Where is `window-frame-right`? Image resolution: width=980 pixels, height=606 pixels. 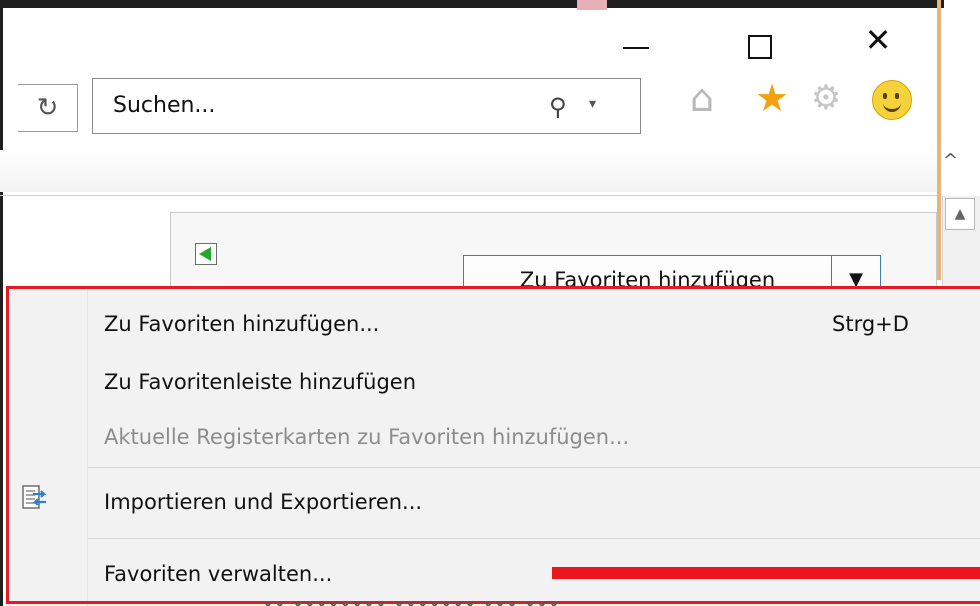
window-frame-right is located at coordinates (939, 140).